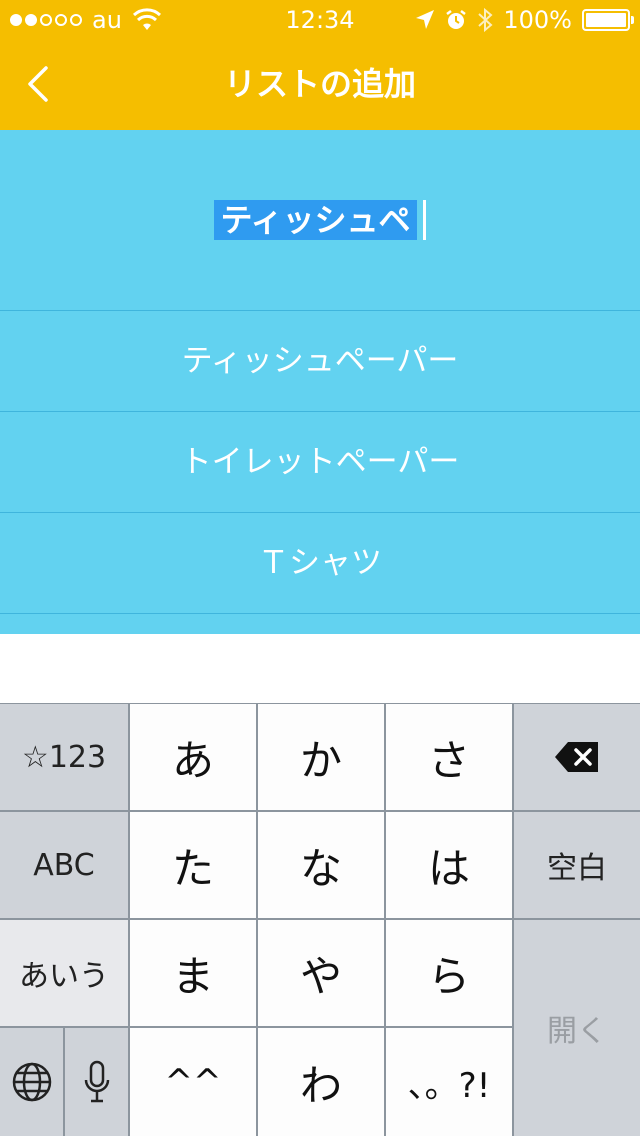  I want to click on key-kana: は, so click(449, 865).